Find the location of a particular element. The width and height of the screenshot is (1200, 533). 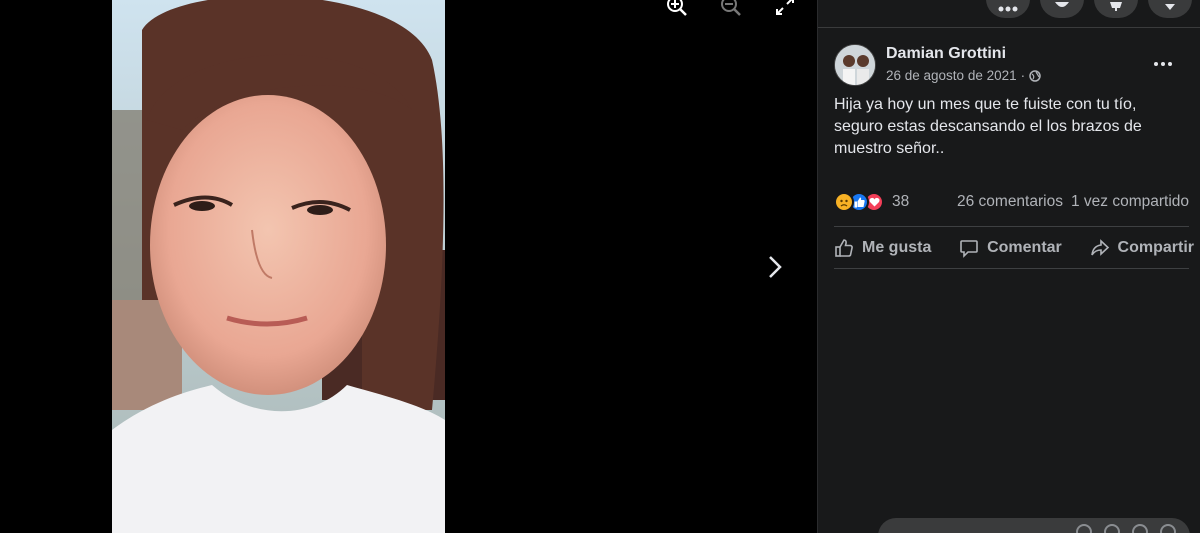

comment-icon is located at coordinates (969, 249).